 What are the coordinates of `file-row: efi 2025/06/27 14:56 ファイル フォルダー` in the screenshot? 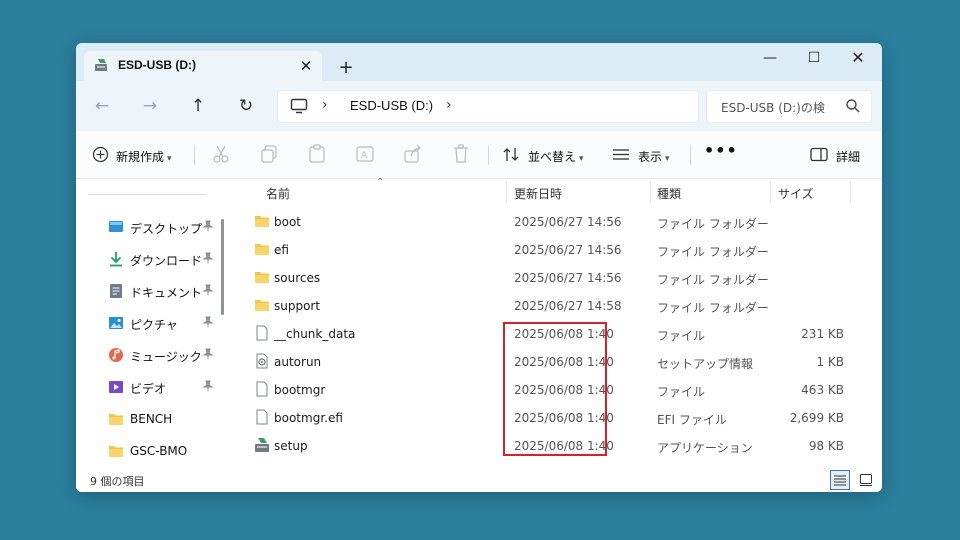 It's located at (557, 249).